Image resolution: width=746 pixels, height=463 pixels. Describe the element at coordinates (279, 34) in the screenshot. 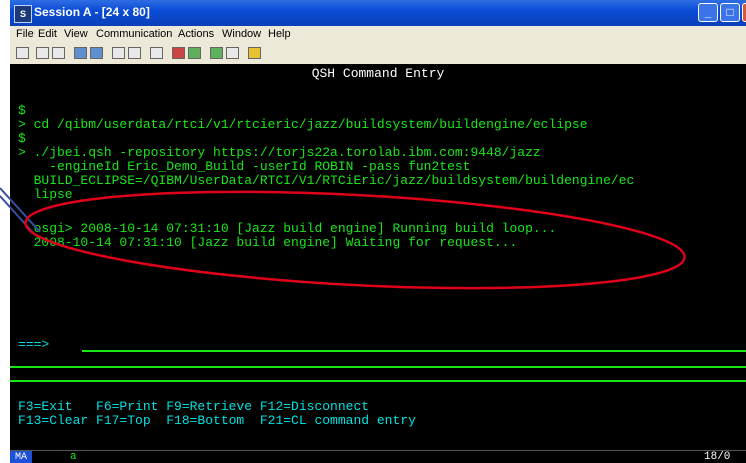

I see `menu-help: Help` at that location.